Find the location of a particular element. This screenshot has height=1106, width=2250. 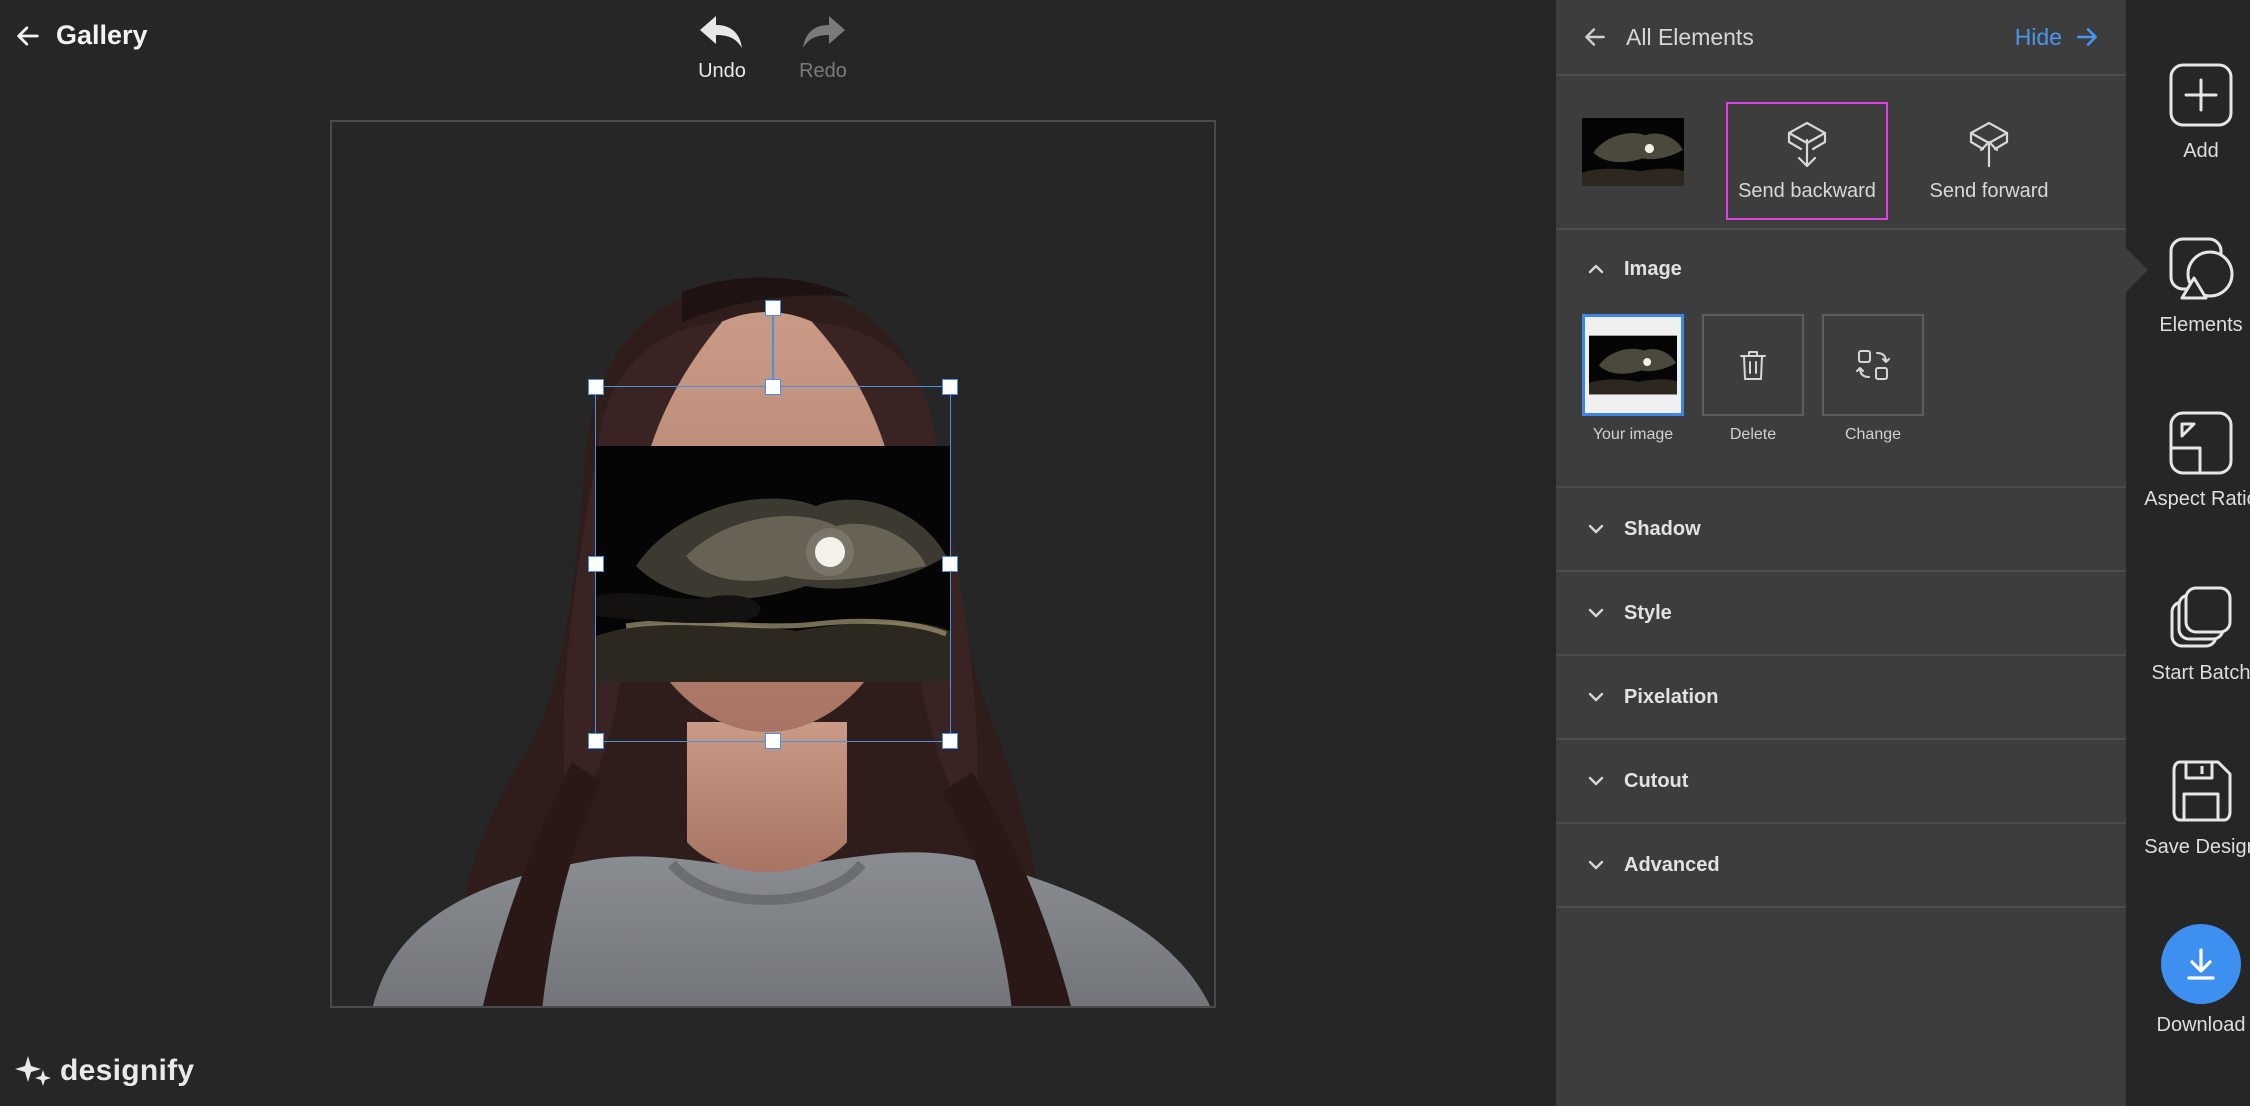

sidebar-start-batch: Start Batch is located at coordinates (2188, 633).